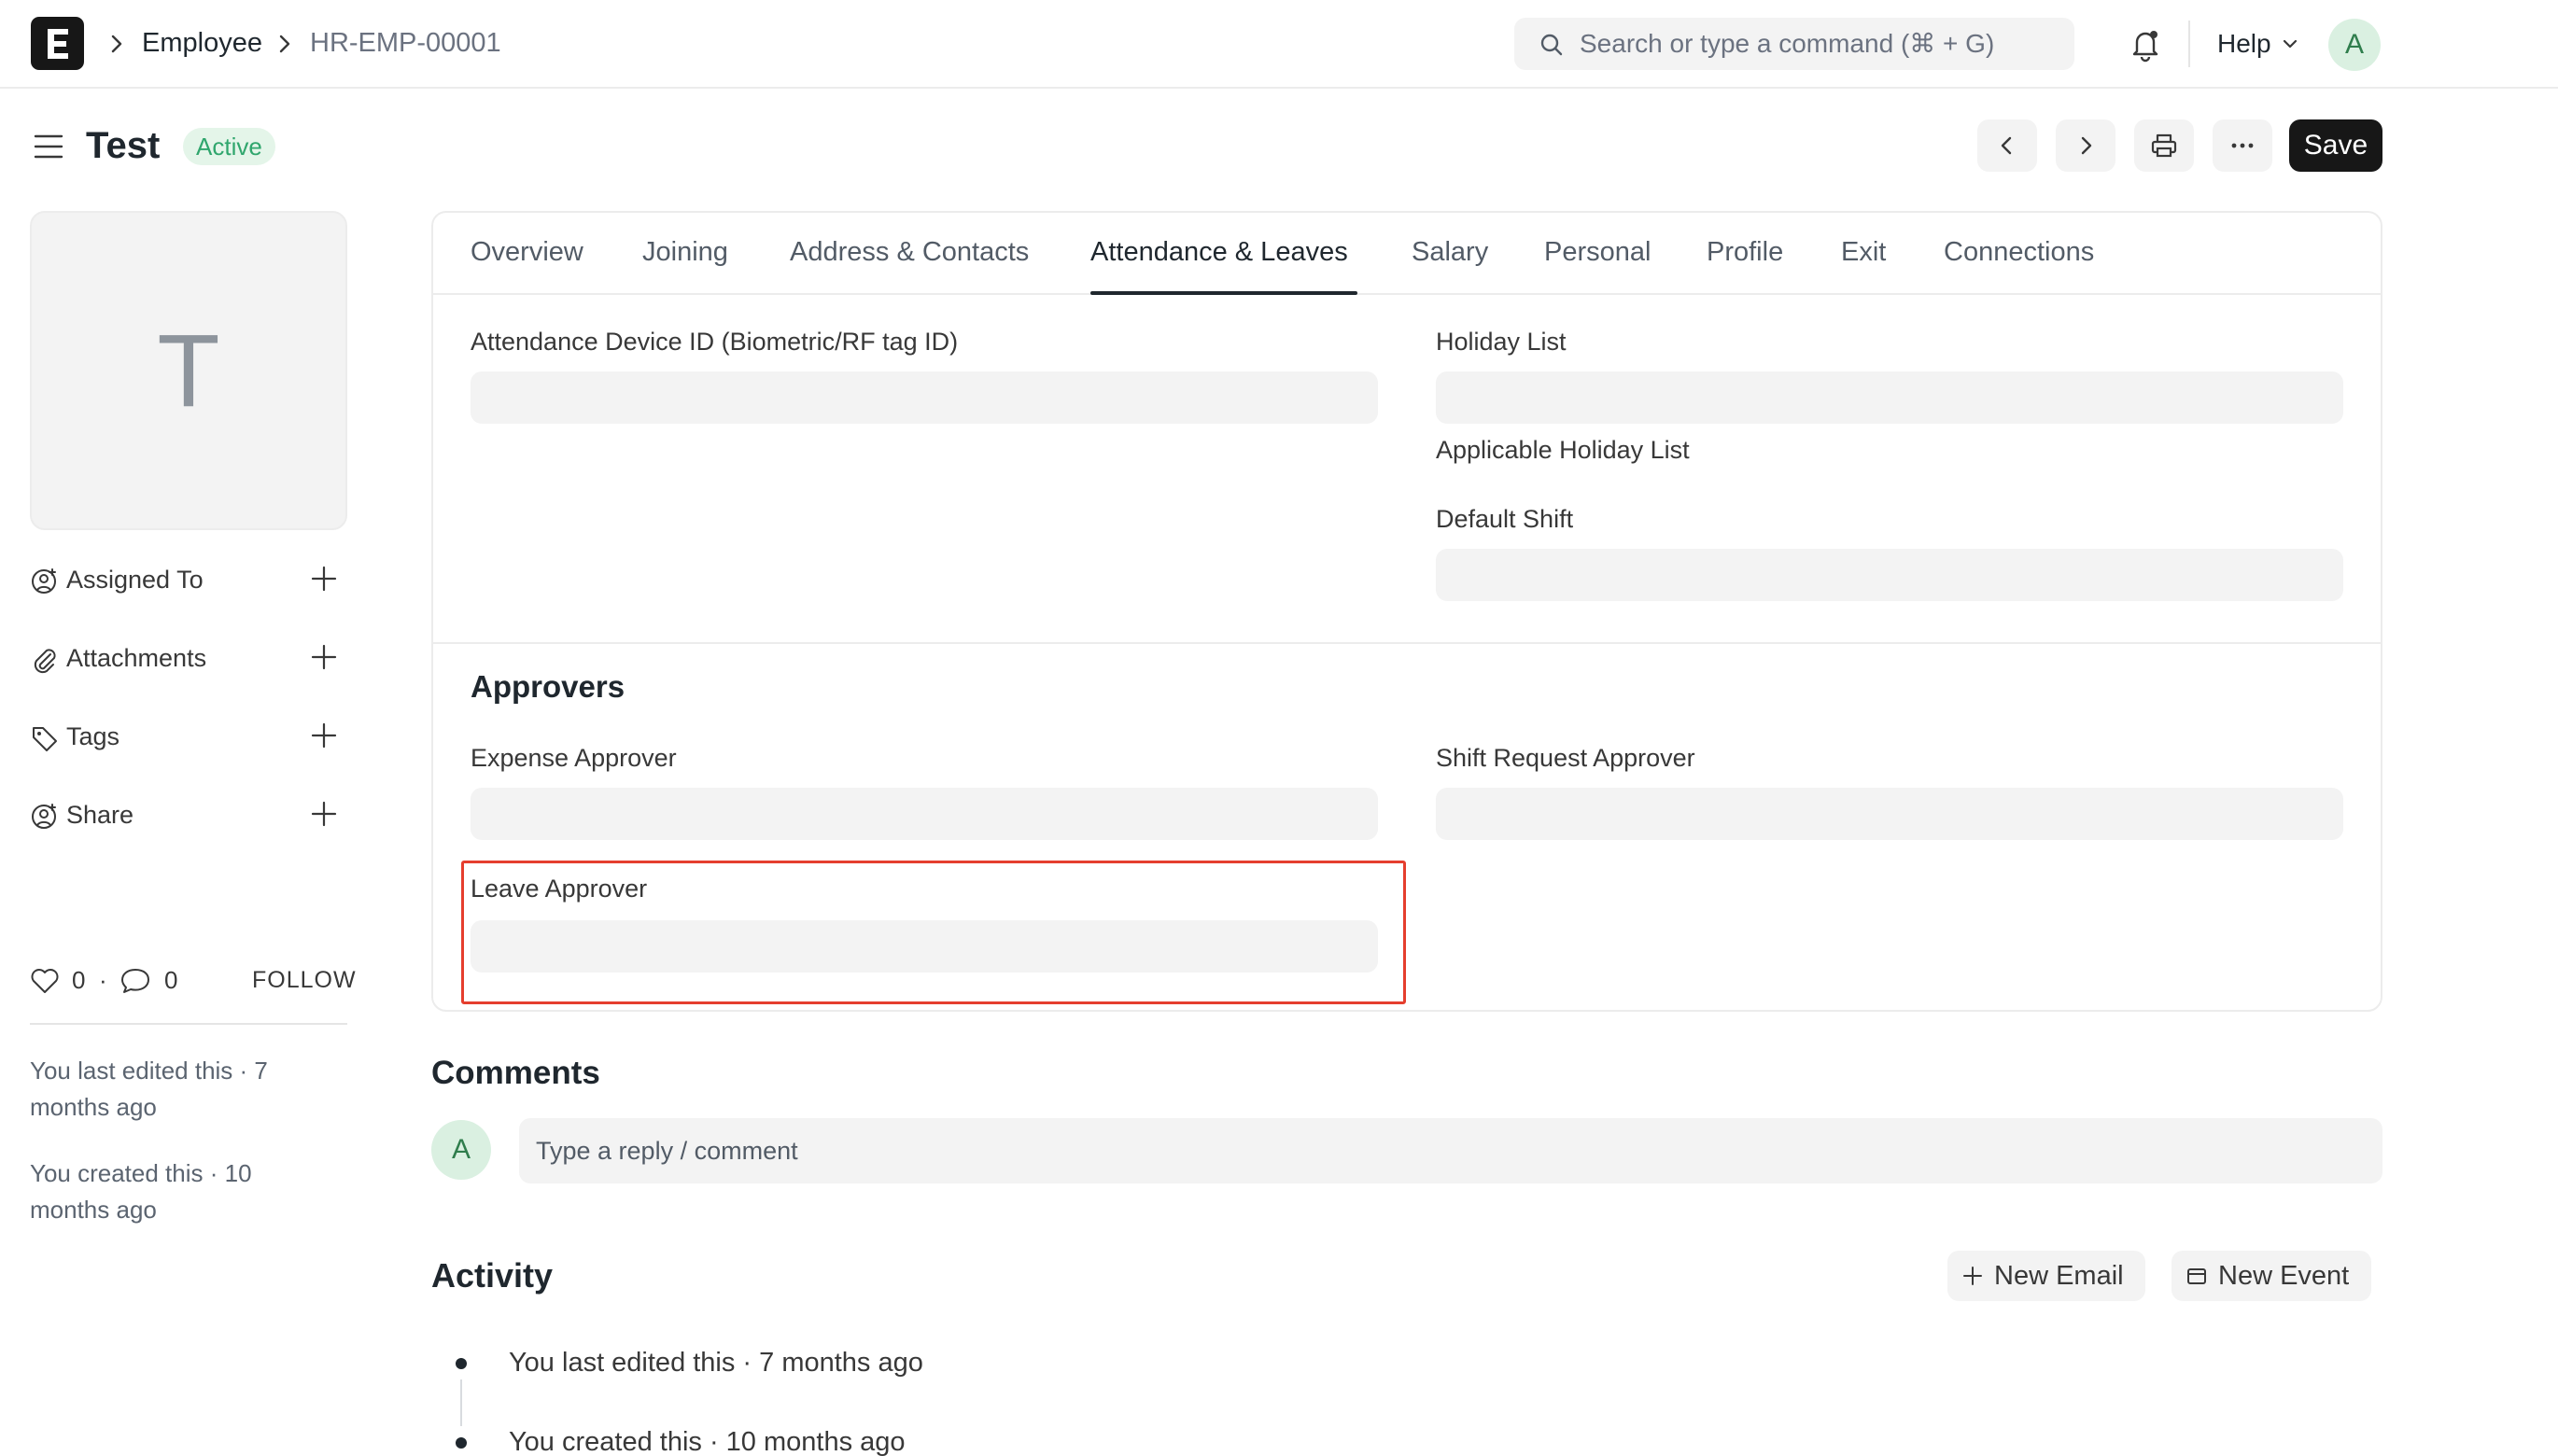 The height and width of the screenshot is (1456, 2558). I want to click on sidebar-item-attachments: Attachments, so click(188, 658).